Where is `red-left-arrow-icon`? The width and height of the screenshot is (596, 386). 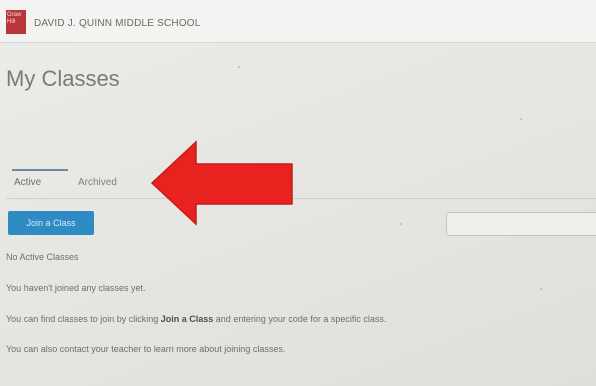
red-left-arrow-icon is located at coordinates (221, 183).